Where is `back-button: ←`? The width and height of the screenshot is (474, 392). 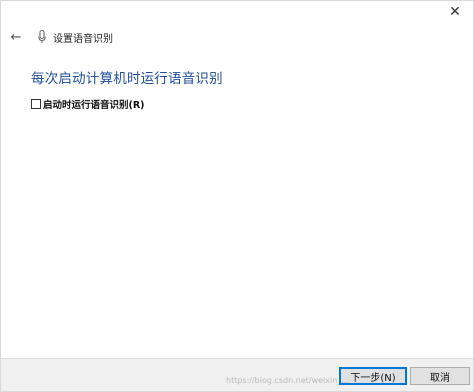 back-button: ← is located at coordinates (16, 37).